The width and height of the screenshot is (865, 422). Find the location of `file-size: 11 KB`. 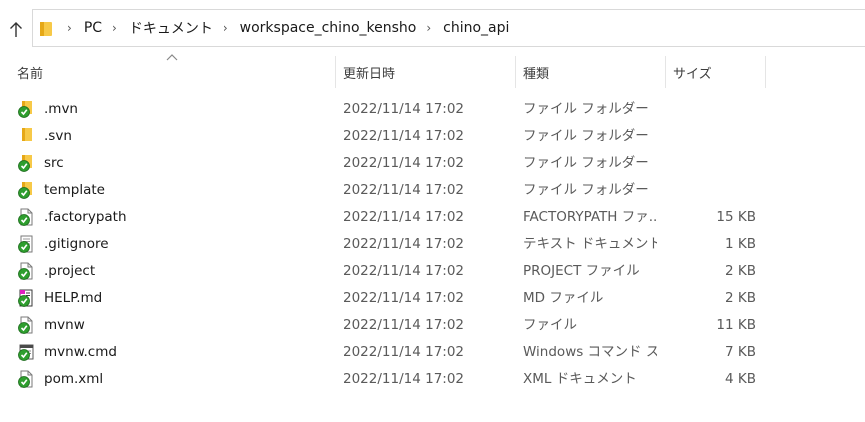

file-size: 11 KB is located at coordinates (736, 325).